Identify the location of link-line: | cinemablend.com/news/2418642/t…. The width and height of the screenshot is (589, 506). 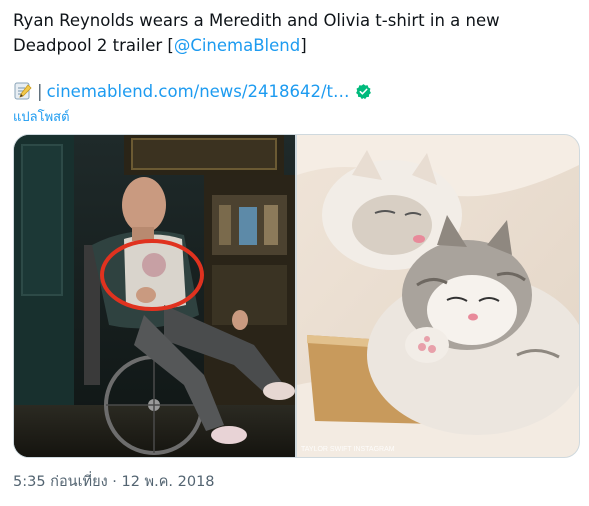
(192, 91).